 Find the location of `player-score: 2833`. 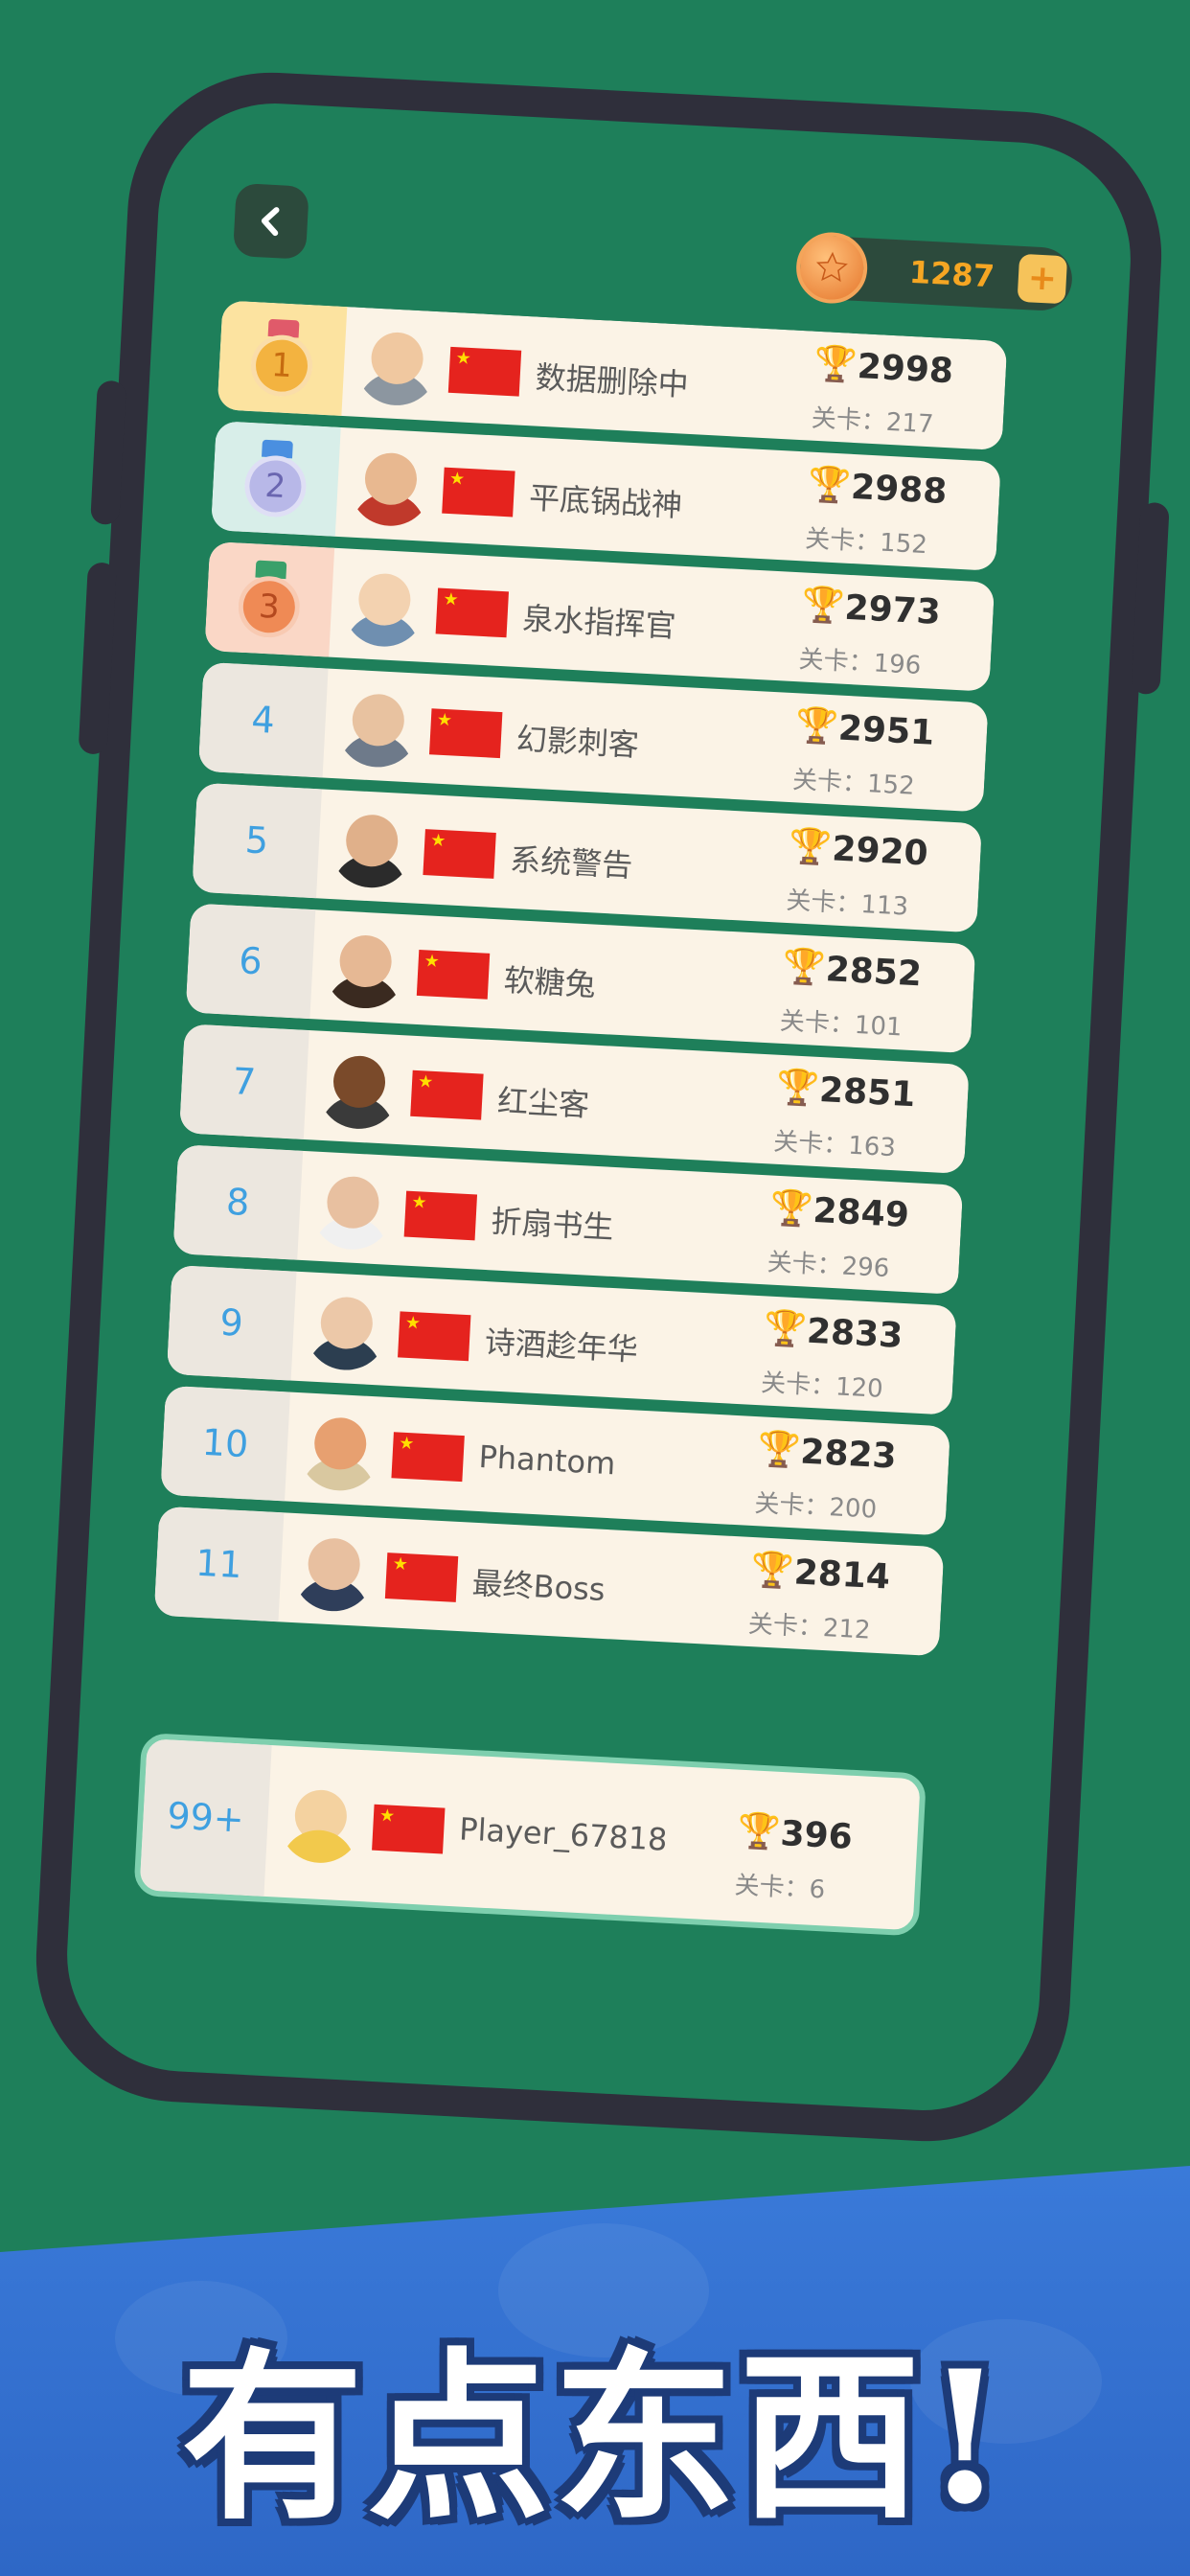

player-score: 2833 is located at coordinates (855, 1333).